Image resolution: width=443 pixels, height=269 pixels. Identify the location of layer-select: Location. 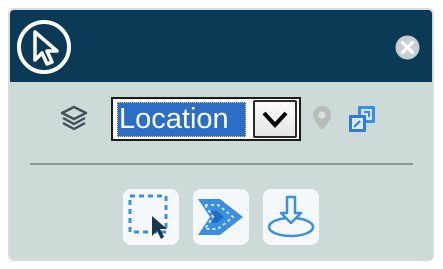
(206, 119).